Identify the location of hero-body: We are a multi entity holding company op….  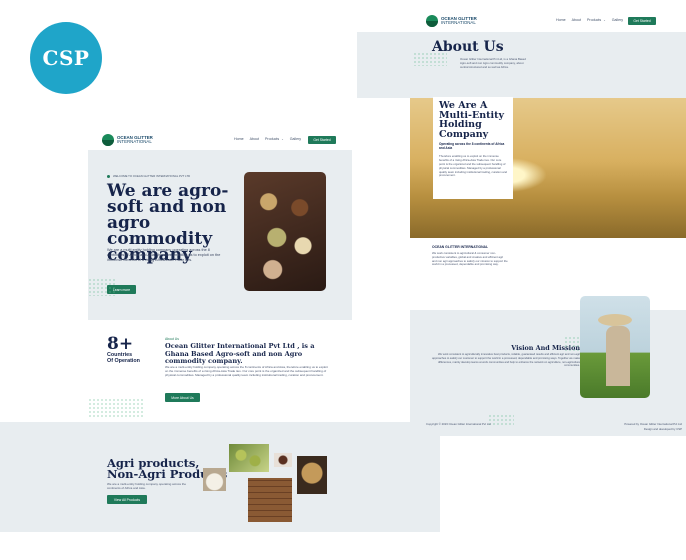
(164, 255).